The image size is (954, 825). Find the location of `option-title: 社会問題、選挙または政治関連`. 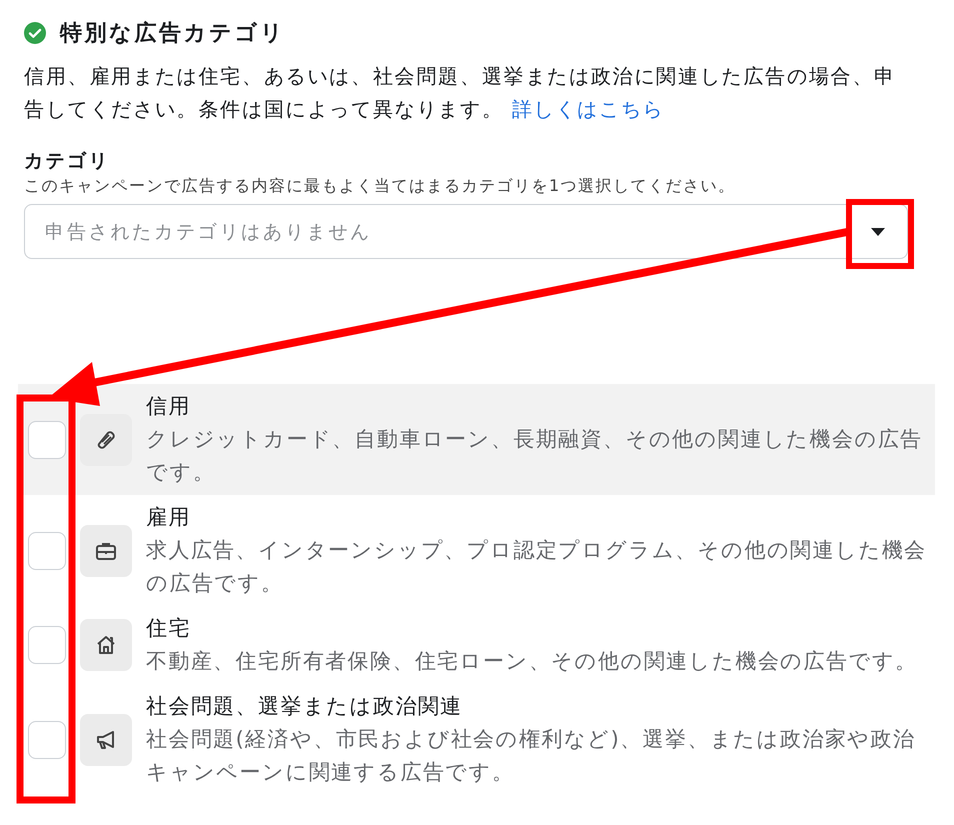

option-title: 社会問題、選挙または政治関連 is located at coordinates (305, 706).